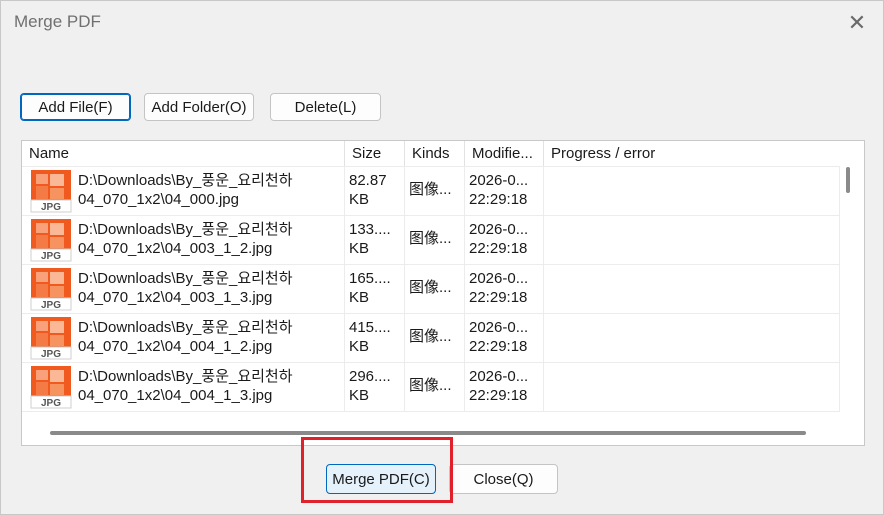 This screenshot has height=515, width=884. I want to click on size-cell: 165.... KB, so click(375, 288).